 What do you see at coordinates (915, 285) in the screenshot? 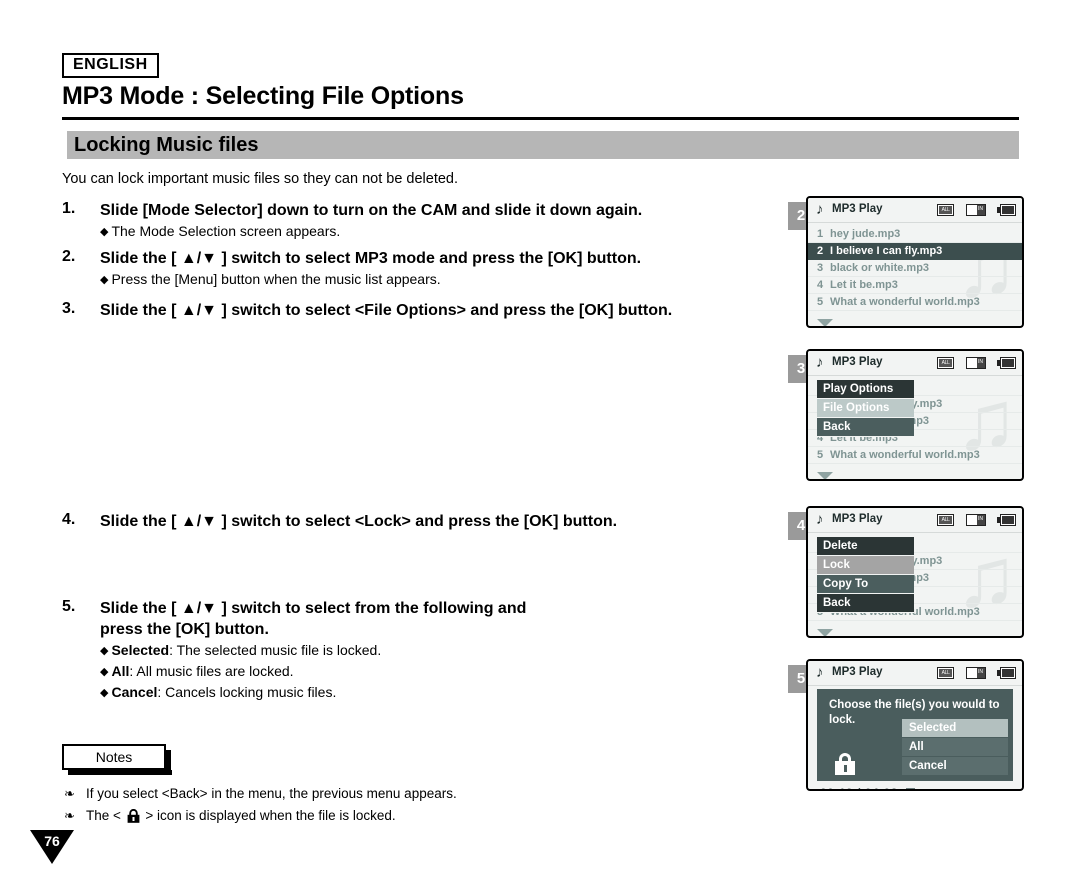
I see `track-row: 4Let it be.mp3` at bounding box center [915, 285].